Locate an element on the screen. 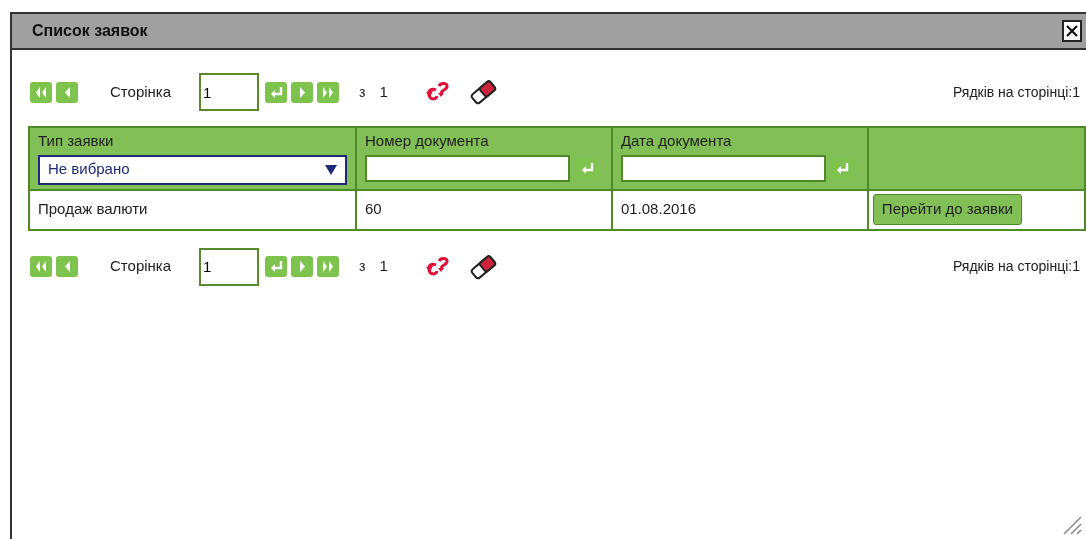  type-select: Не вибрано is located at coordinates (192, 169).